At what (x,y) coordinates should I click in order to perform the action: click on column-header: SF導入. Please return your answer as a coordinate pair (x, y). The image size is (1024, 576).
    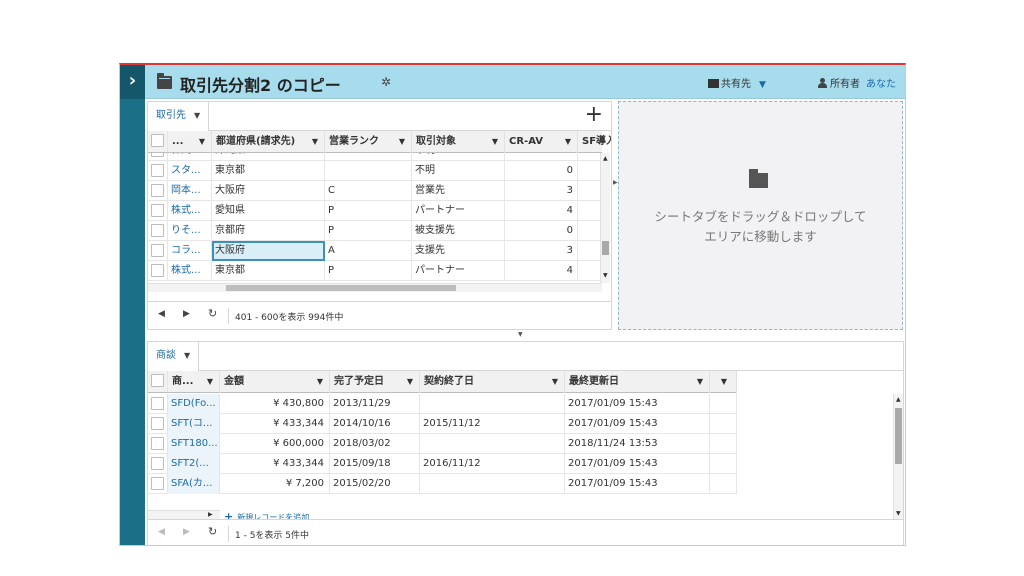
    Looking at the image, I should click on (594, 142).